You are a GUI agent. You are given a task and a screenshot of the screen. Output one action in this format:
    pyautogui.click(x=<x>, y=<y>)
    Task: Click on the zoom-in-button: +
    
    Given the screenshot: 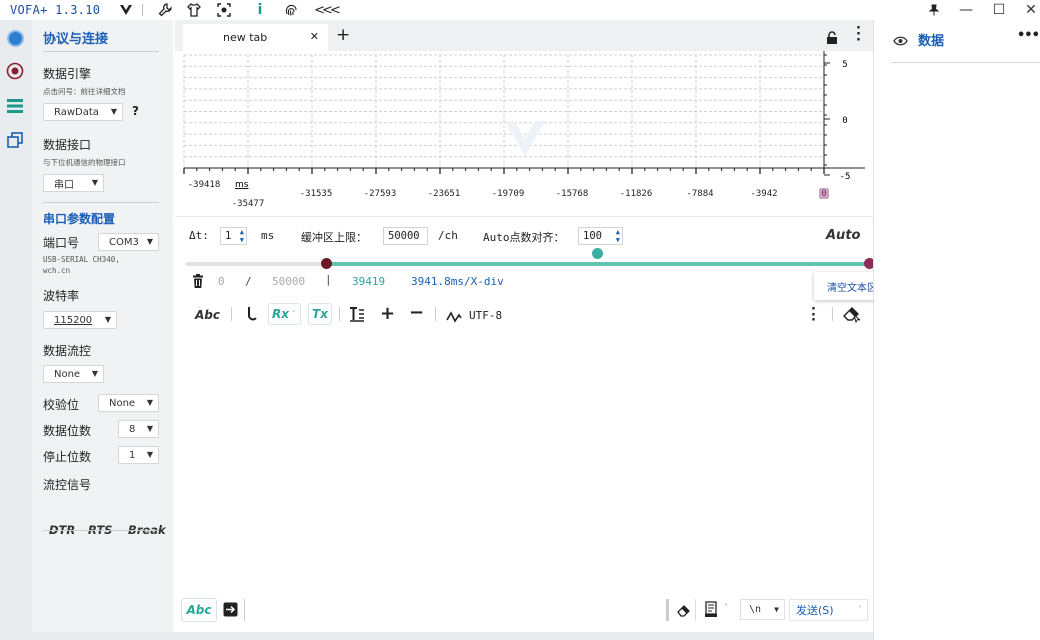 What is the action you would take?
    pyautogui.click(x=387, y=313)
    